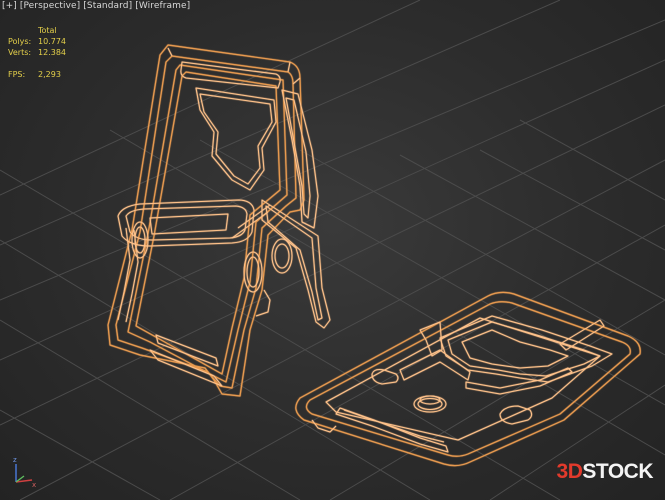 Image resolution: width=665 pixels, height=500 pixels. I want to click on polys-value: 10.774, so click(52, 41).